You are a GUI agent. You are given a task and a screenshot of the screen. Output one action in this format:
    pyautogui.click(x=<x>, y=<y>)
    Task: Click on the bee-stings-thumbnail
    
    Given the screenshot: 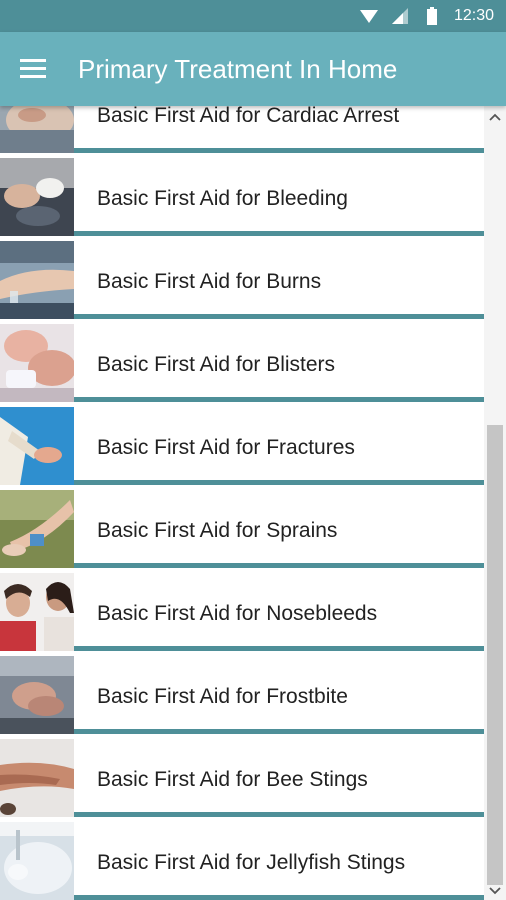 What is the action you would take?
    pyautogui.click(x=37, y=778)
    